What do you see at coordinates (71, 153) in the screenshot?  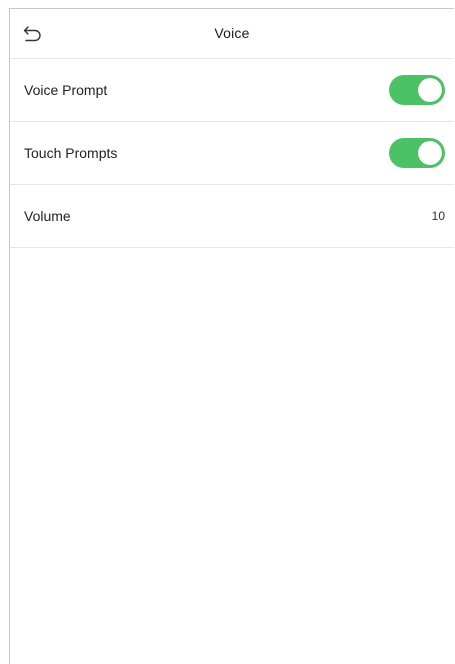 I see `touch-prompts-label: Touch Prompts` at bounding box center [71, 153].